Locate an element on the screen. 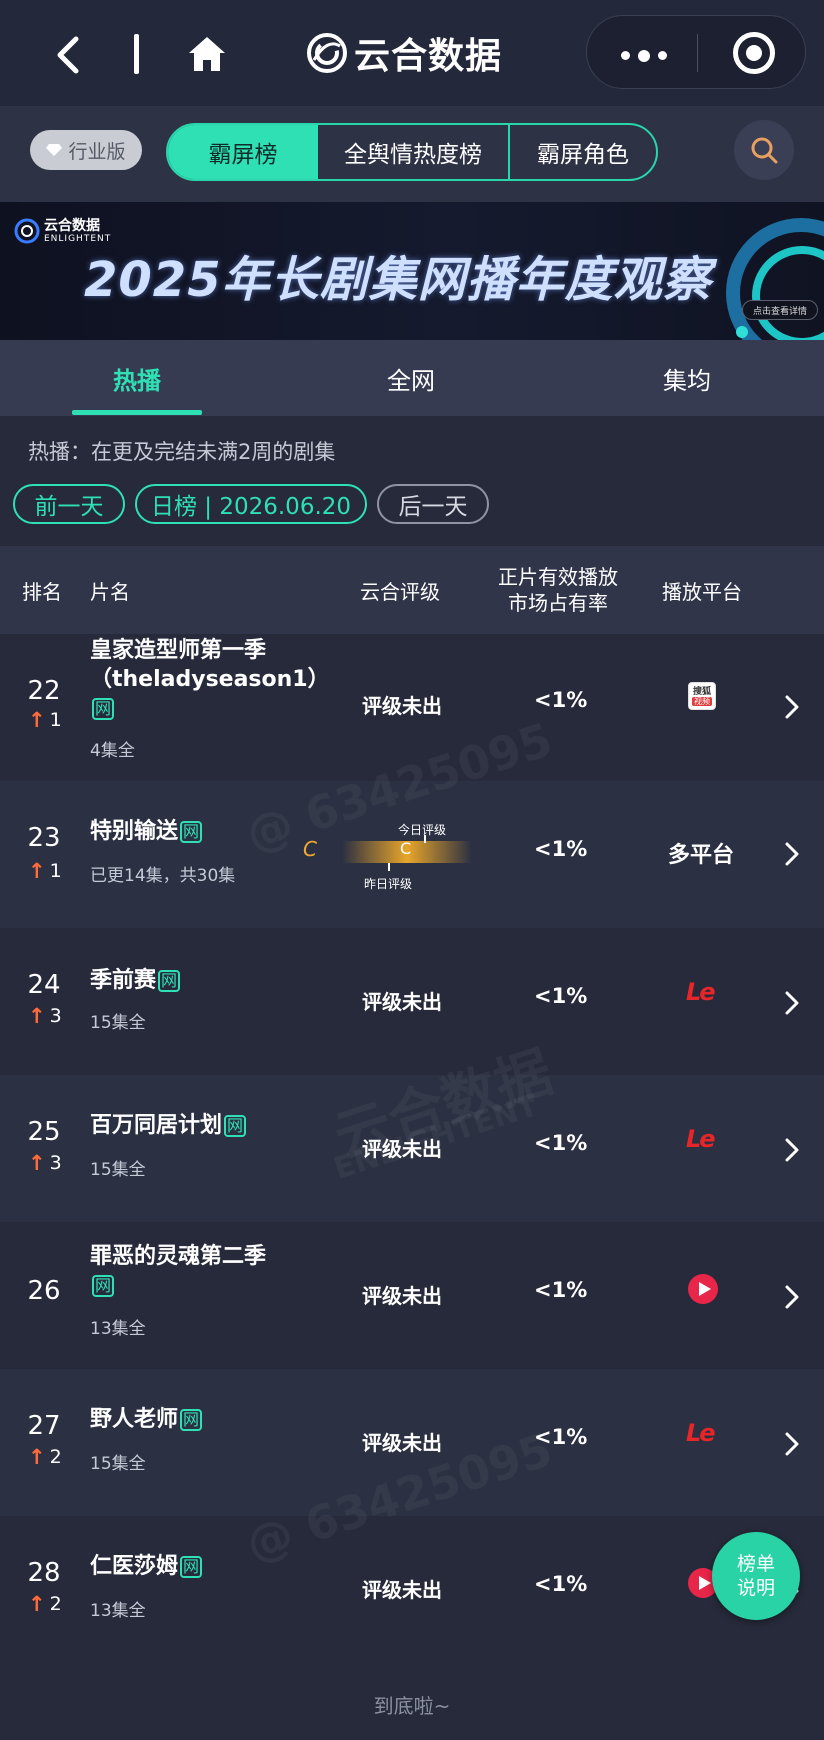 Image resolution: width=824 pixels, height=1740 pixels. chart-explanation-label: 榜单说明 is located at coordinates (755, 1576).